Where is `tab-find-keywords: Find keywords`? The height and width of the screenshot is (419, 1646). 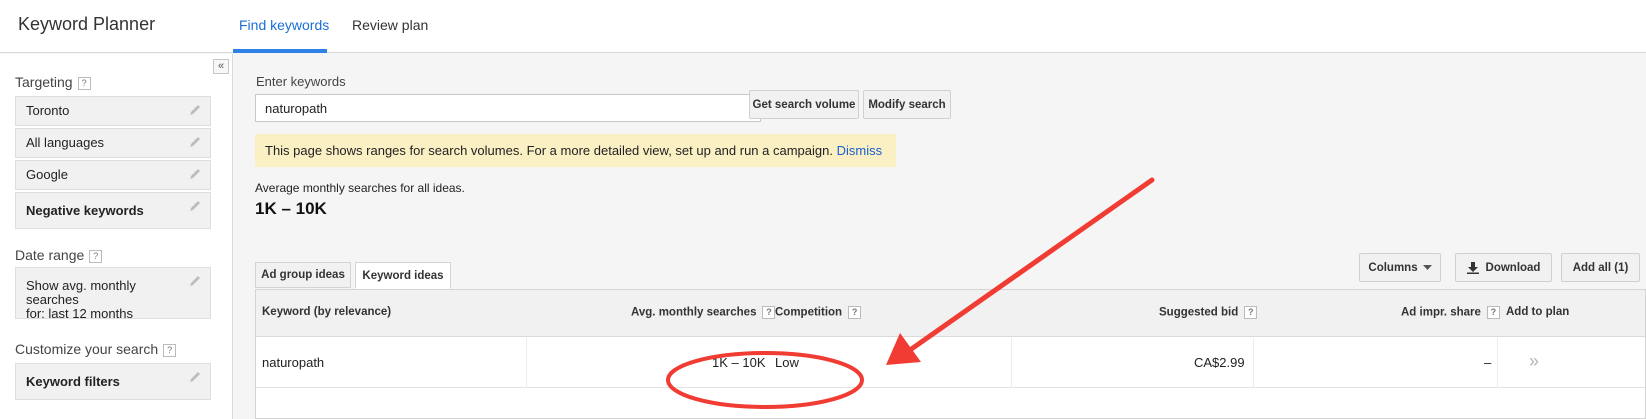 tab-find-keywords: Find keywords is located at coordinates (284, 25).